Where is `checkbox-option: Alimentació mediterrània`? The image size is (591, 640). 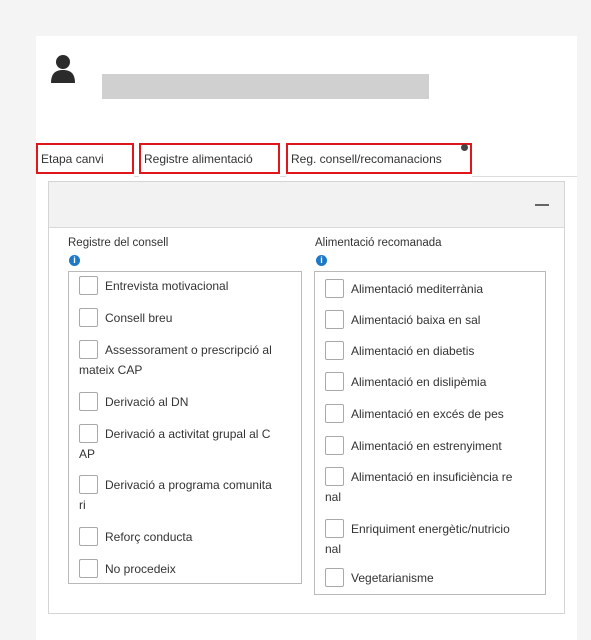
checkbox-option: Alimentació mediterrània is located at coordinates (431, 288).